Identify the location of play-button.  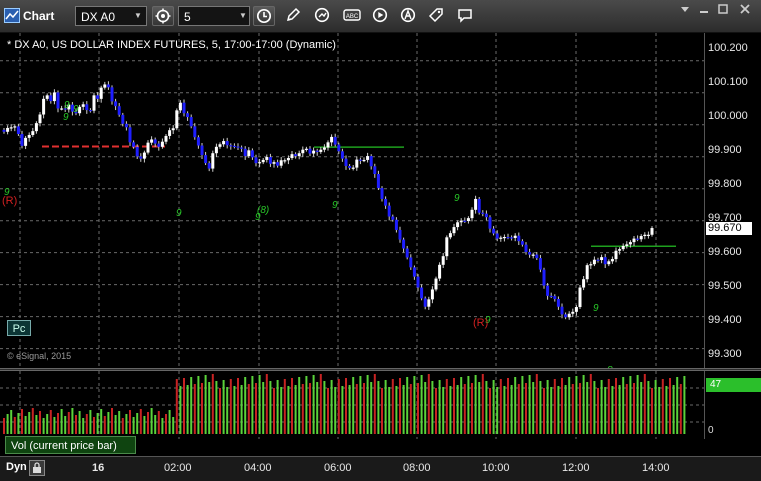
(381, 16).